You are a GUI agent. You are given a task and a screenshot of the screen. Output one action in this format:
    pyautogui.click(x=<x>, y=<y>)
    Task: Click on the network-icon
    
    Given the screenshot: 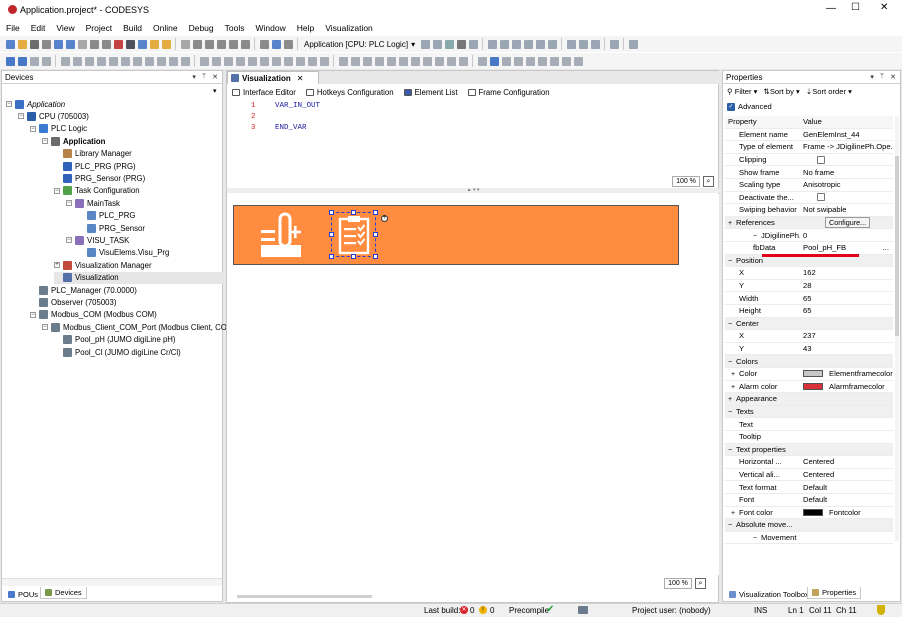 What is the action you would take?
    pyautogui.click(x=583, y=610)
    